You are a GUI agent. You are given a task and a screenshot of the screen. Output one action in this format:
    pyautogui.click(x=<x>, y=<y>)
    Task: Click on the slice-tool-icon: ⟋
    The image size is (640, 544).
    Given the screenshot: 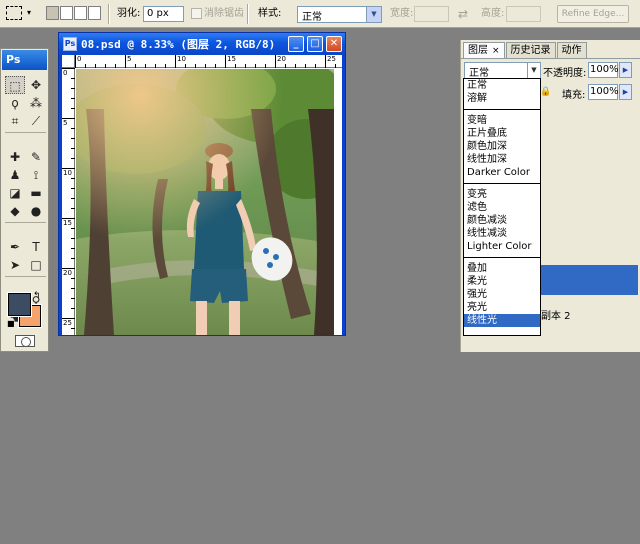 What is the action you would take?
    pyautogui.click(x=36, y=121)
    